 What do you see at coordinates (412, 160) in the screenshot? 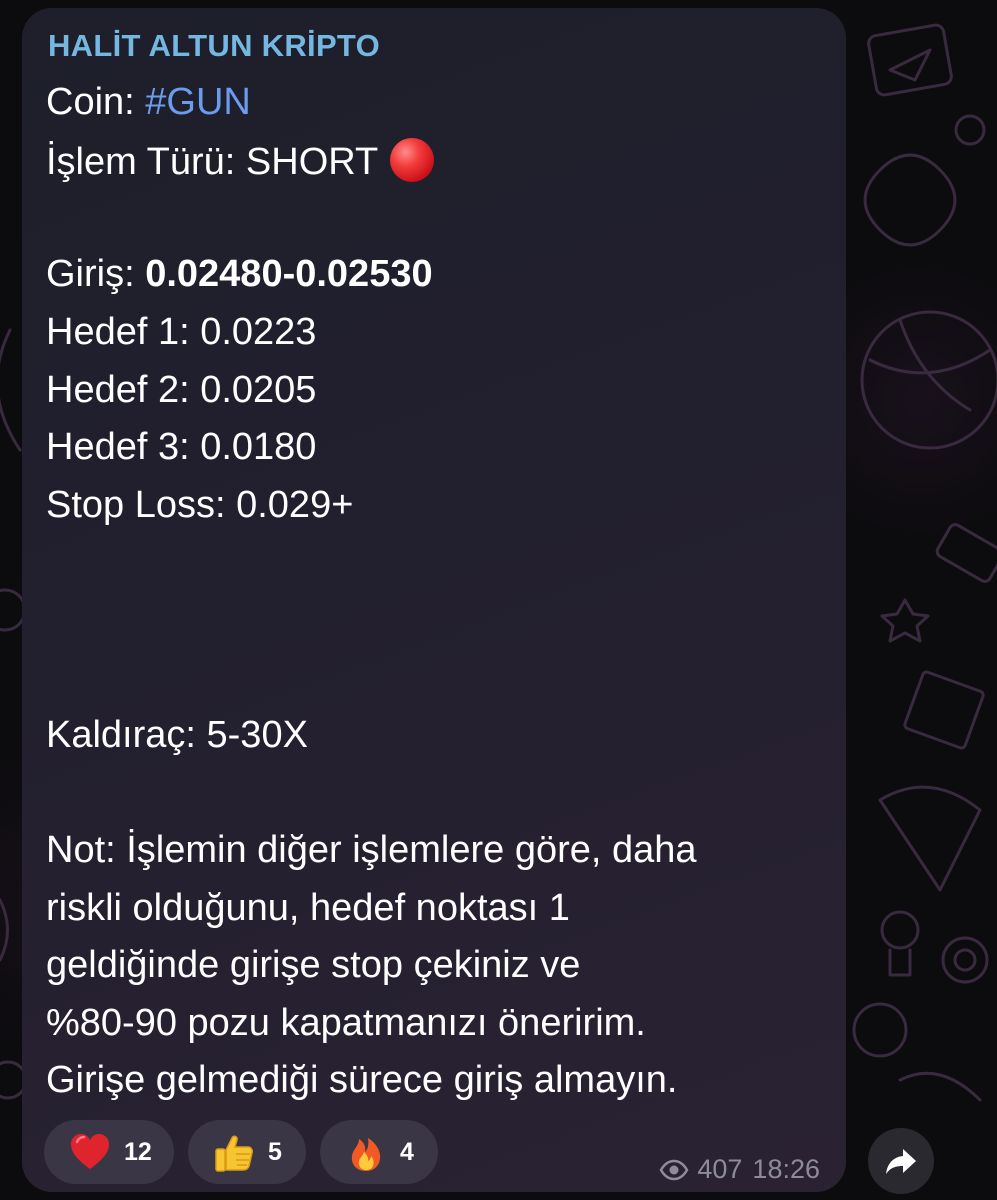
I see `red-circle-icon` at bounding box center [412, 160].